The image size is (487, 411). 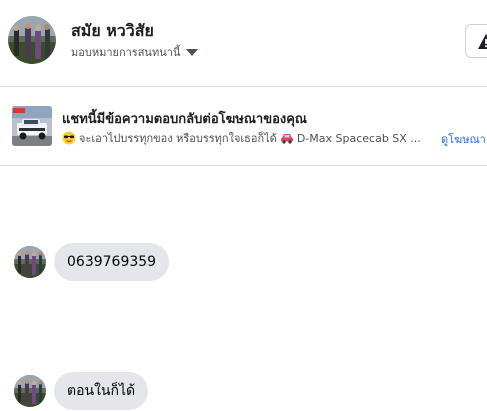 I want to click on contact-avatar, so click(x=32, y=40).